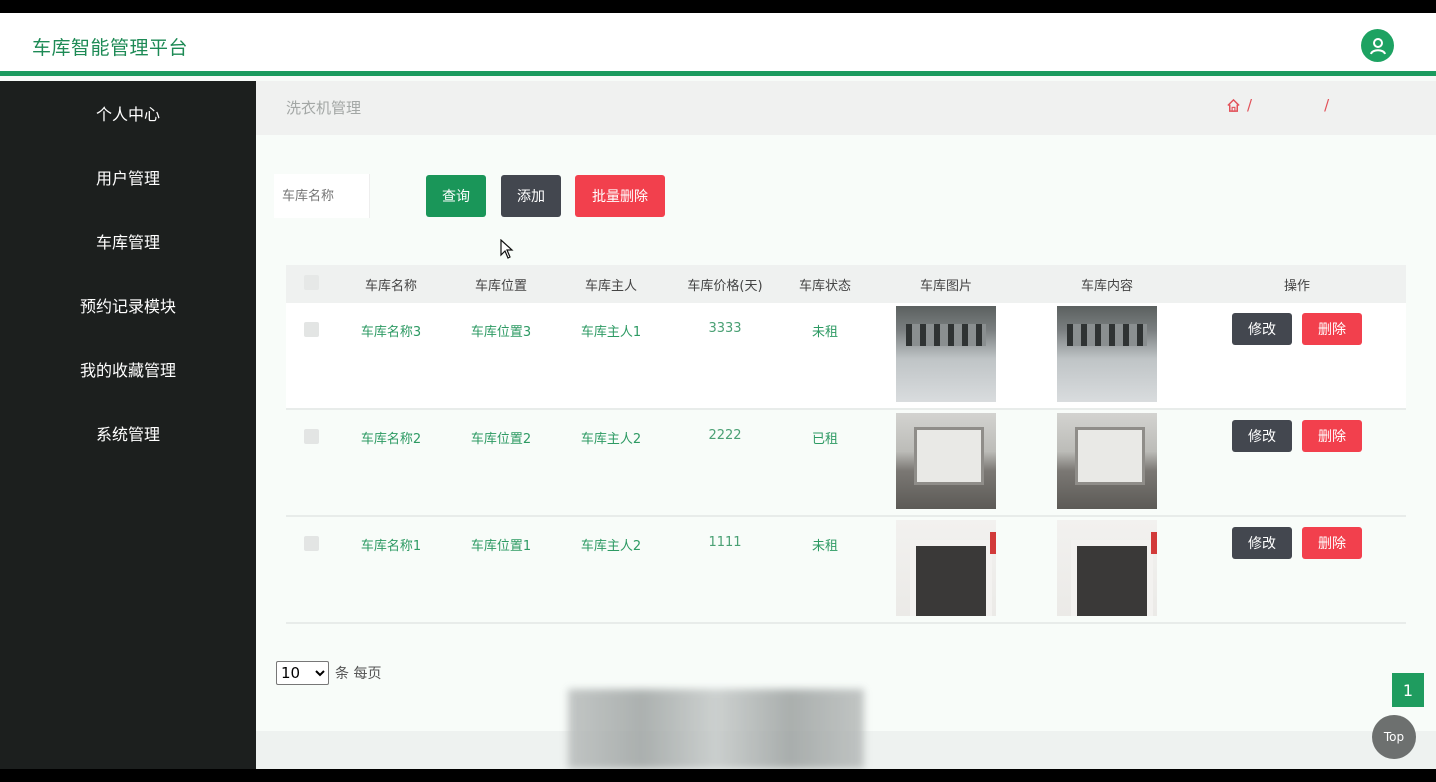 The height and width of the screenshot is (782, 1436). What do you see at coordinates (501, 546) in the screenshot?
I see `garage-location: 车库位置1` at bounding box center [501, 546].